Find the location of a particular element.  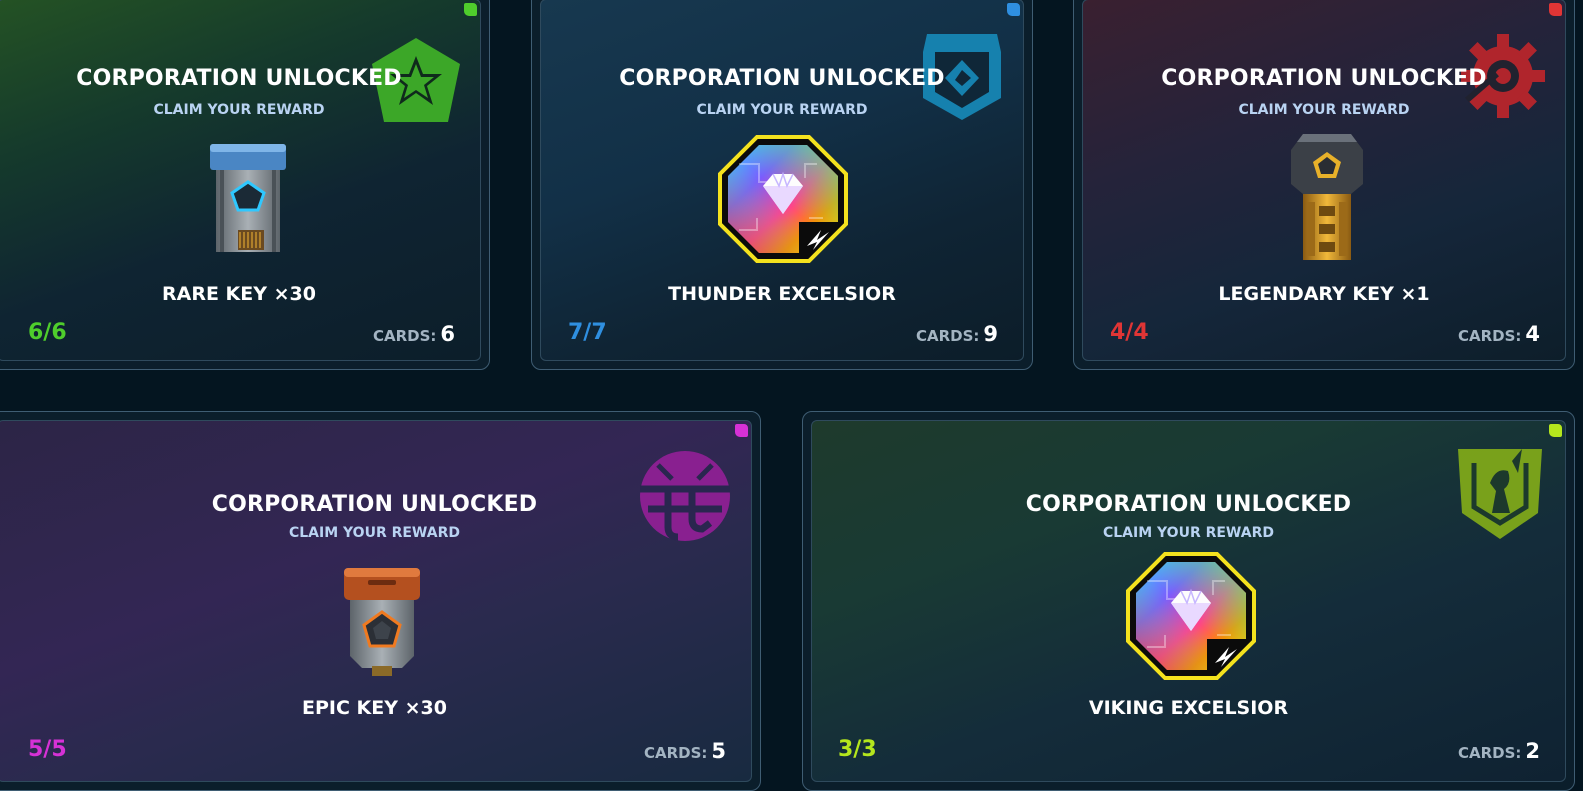

cards-count: CARDS: 9 is located at coordinates (957, 334).